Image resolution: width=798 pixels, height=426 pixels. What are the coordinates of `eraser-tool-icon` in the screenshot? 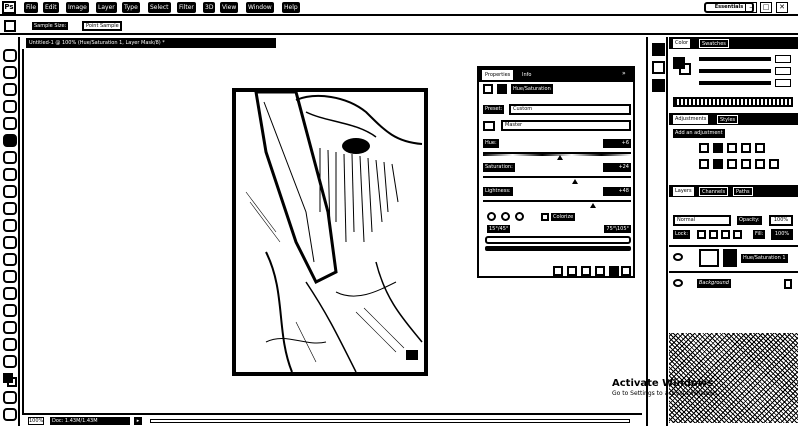 It's located at (10, 225).